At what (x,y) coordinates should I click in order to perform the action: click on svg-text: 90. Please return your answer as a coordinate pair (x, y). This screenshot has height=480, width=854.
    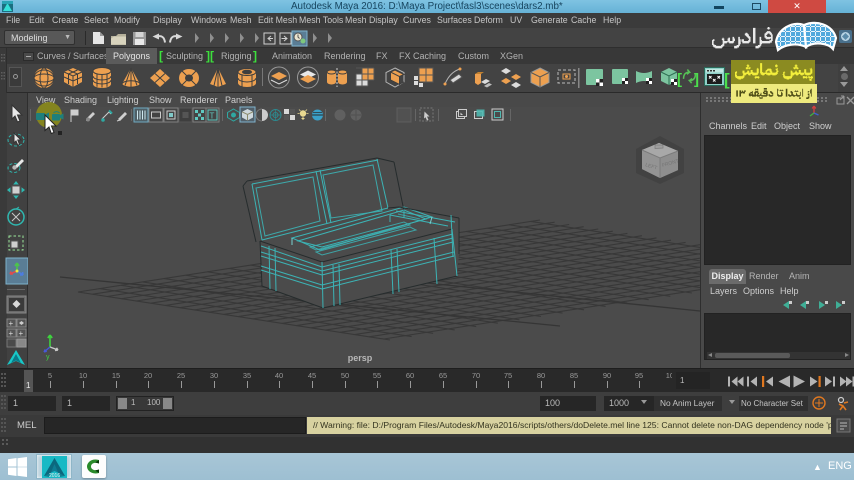
    Looking at the image, I should click on (607, 375).